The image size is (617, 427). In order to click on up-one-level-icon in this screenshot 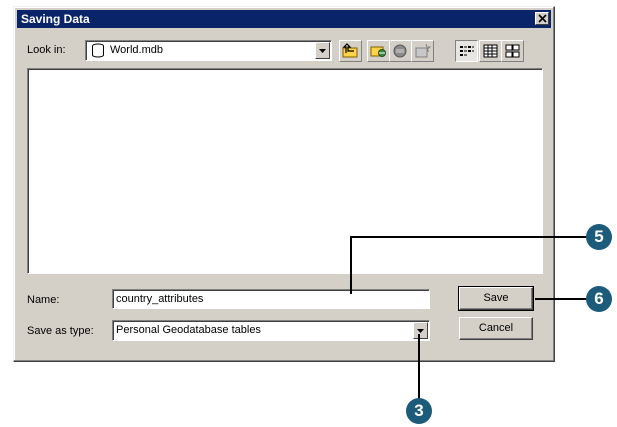, I will do `click(350, 50)`.